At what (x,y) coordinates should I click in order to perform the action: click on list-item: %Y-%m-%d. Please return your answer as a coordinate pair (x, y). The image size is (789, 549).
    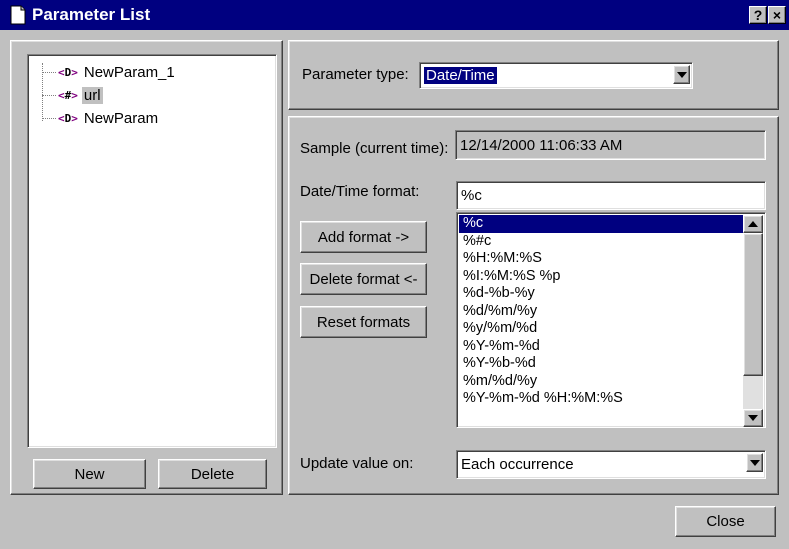
    Looking at the image, I should click on (601, 347).